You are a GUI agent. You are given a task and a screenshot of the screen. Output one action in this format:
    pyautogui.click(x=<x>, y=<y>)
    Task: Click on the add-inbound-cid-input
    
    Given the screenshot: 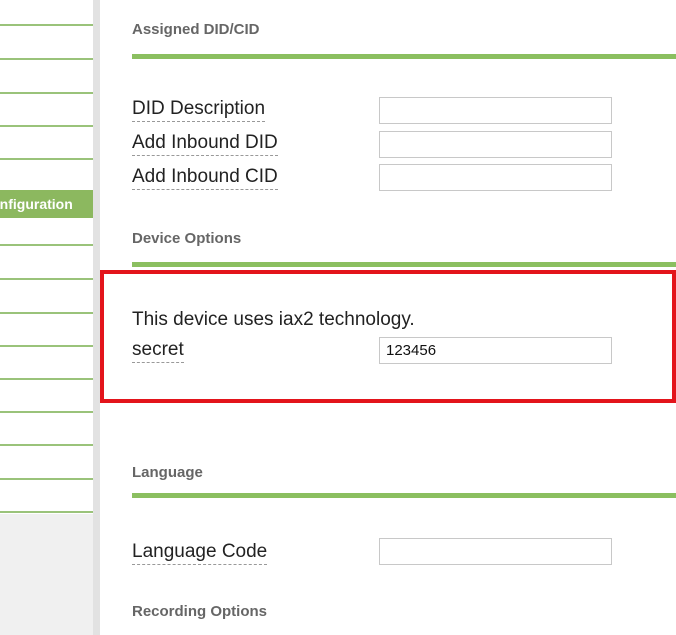 What is the action you would take?
    pyautogui.click(x=495, y=177)
    